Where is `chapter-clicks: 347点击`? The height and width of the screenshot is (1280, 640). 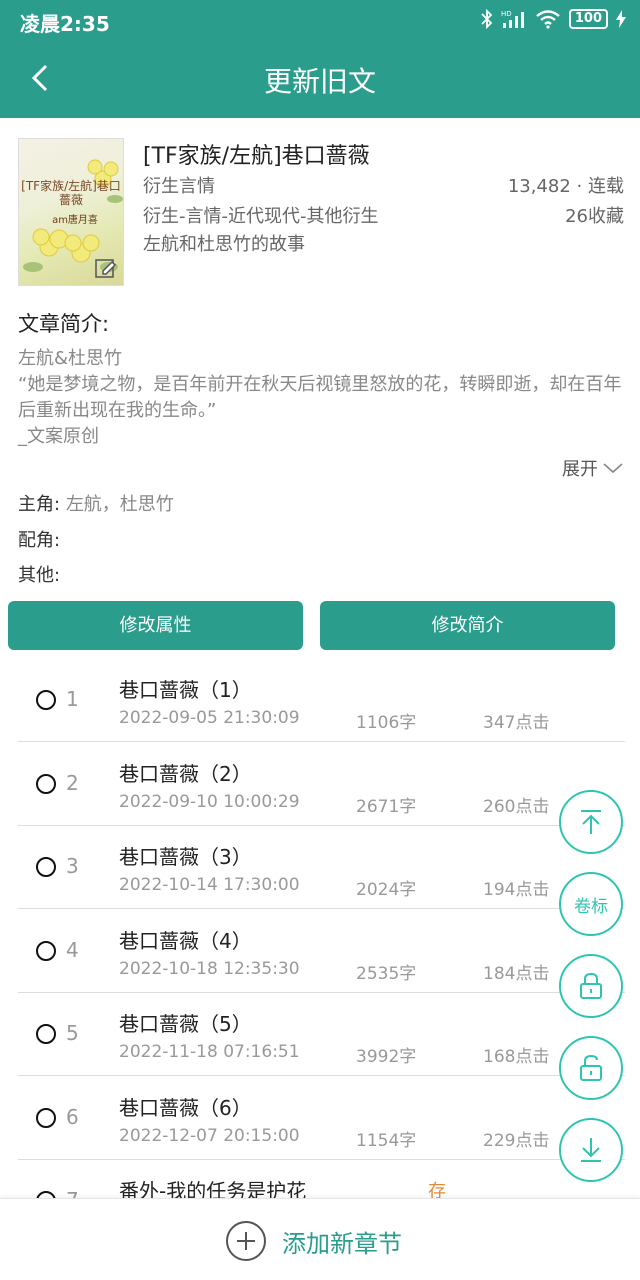 chapter-clicks: 347点击 is located at coordinates (516, 723).